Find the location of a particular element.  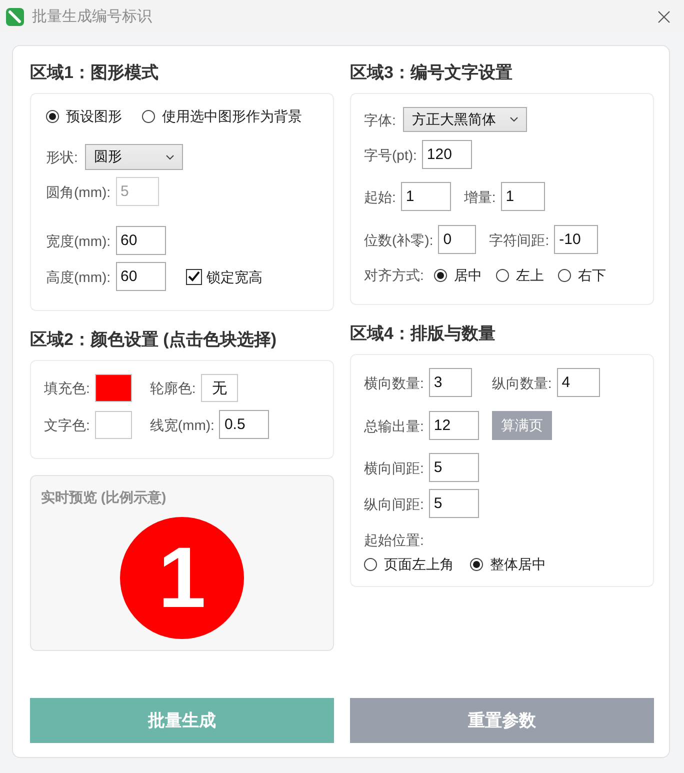

field-label: 横向间距: is located at coordinates (394, 468).